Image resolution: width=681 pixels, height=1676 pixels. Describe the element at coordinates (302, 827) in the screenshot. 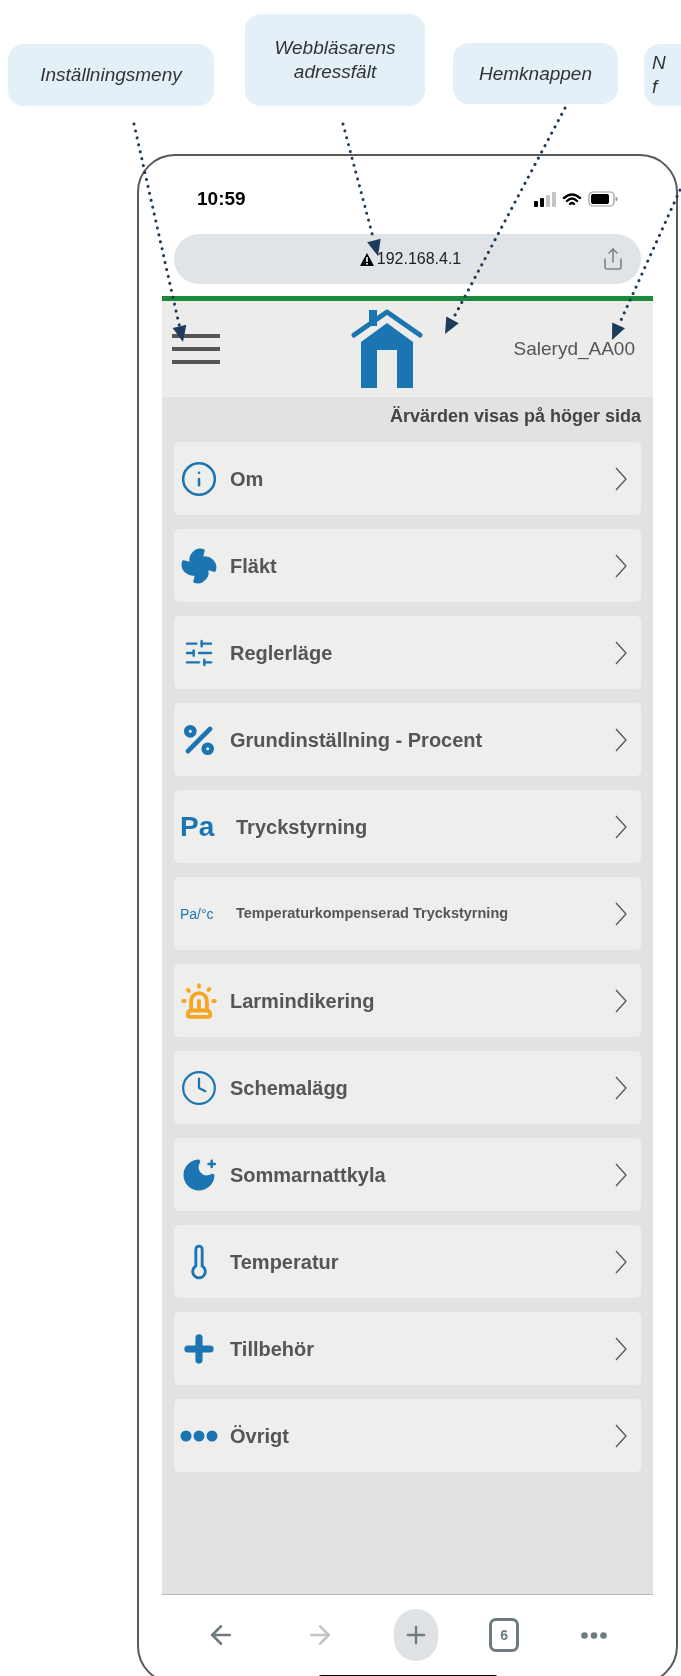

I see `menu-item-label: Tryckstyrning` at that location.